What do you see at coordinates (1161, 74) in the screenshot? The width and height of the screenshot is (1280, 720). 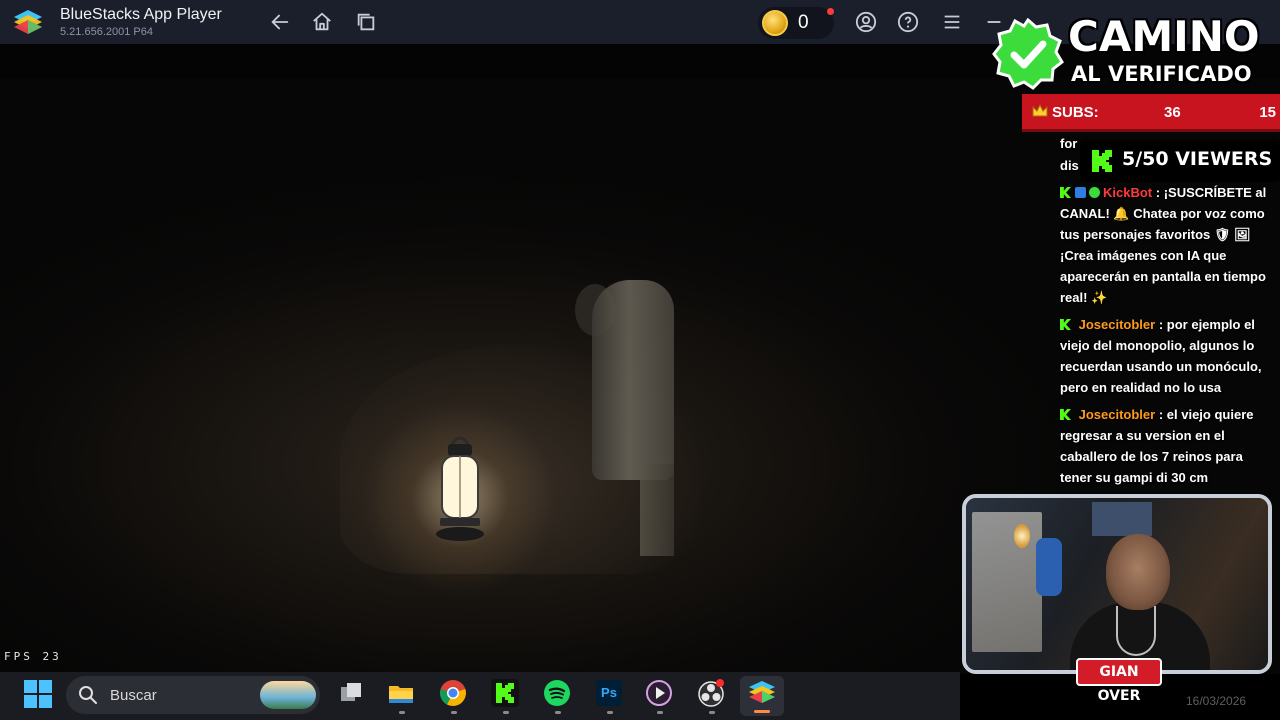 I see `overlay-subtitle: AL VERIFICADO` at bounding box center [1161, 74].